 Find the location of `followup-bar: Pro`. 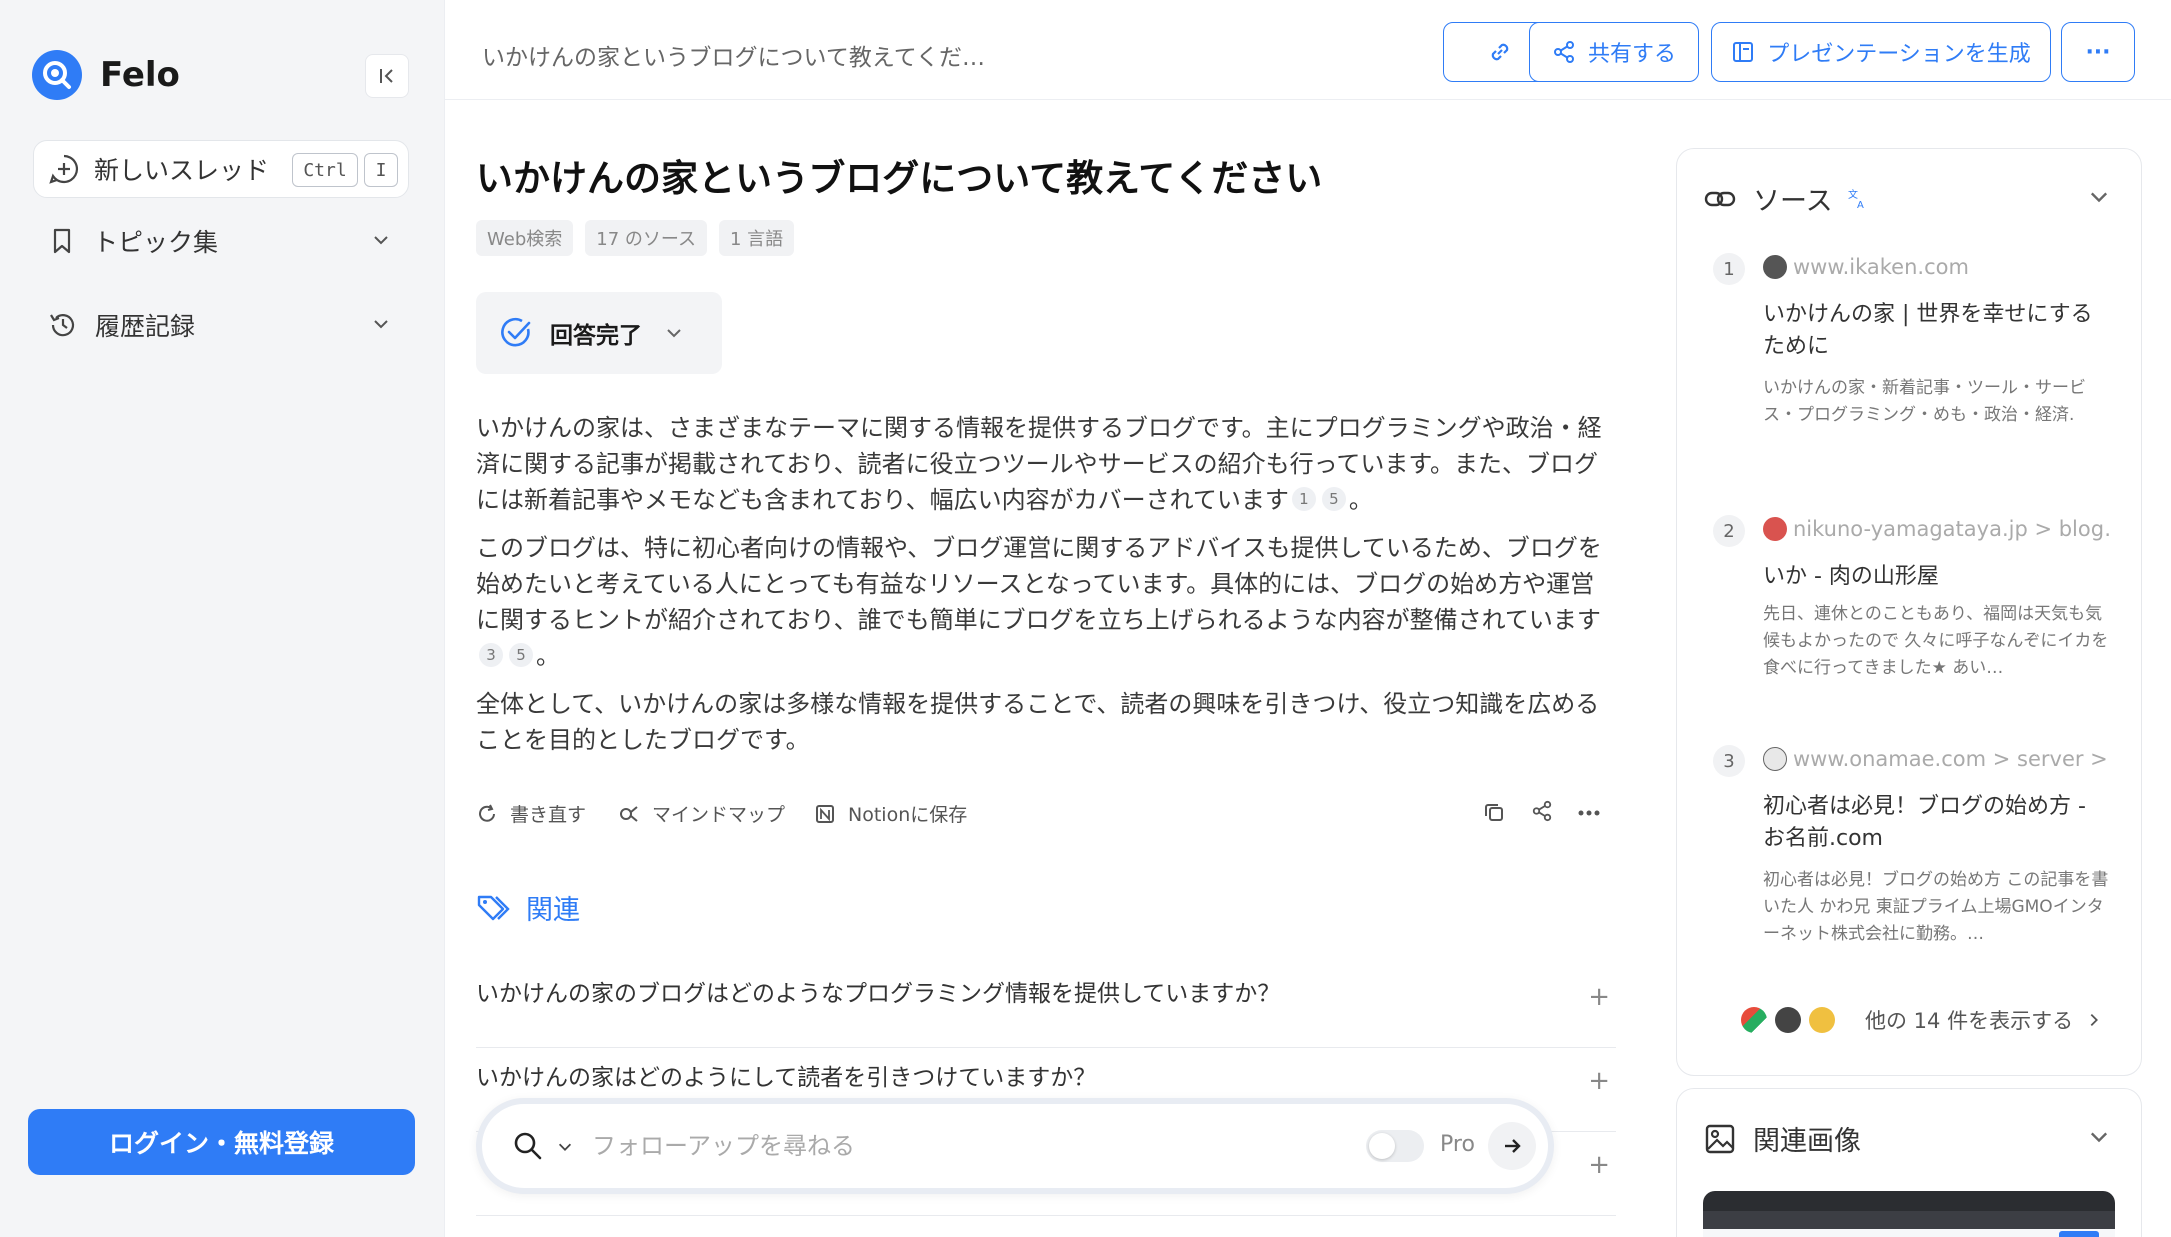

followup-bar: Pro is located at coordinates (1015, 1146).